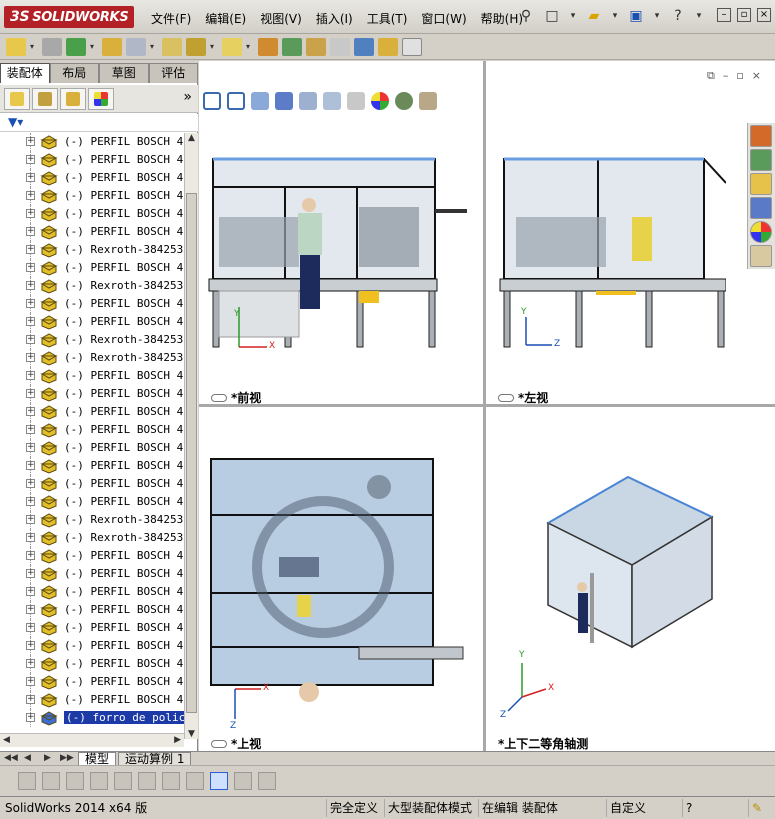 The height and width of the screenshot is (819, 775). Describe the element at coordinates (15, 122) in the screenshot. I see `filter-icon: ▼▾` at that location.